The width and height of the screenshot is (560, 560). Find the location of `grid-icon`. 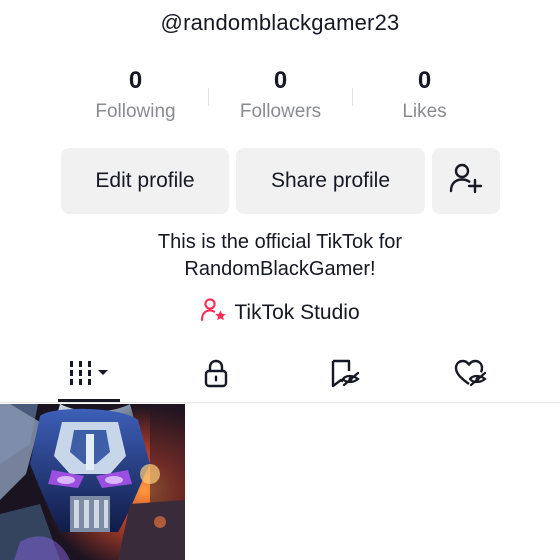

grid-icon is located at coordinates (90, 375).